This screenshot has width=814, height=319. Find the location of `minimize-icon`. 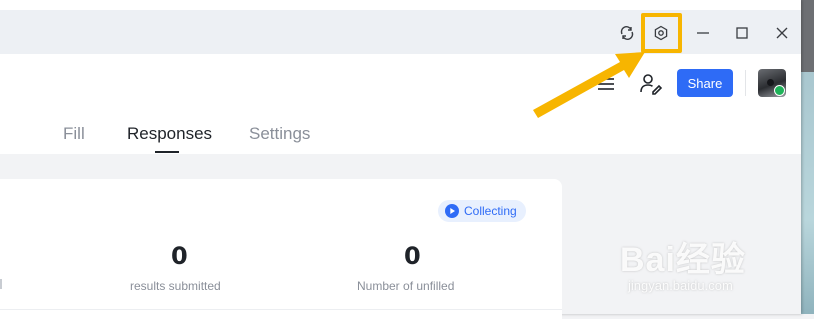

minimize-icon is located at coordinates (703, 33).